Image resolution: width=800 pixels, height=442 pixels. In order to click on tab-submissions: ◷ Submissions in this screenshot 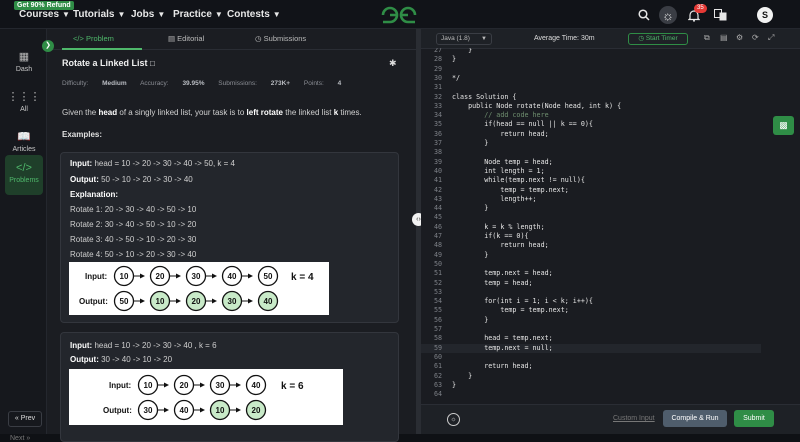, I will do `click(280, 38)`.